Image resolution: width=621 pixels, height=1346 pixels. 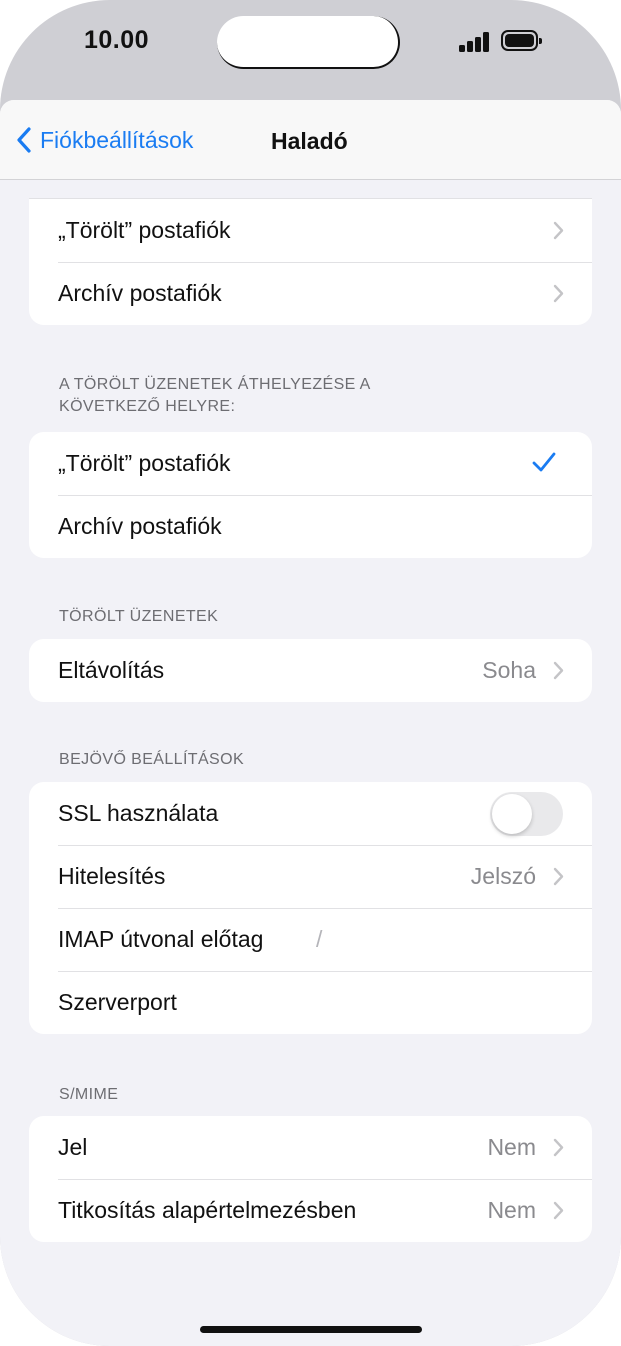 What do you see at coordinates (310, 293) in the screenshot?
I see `list-item-archive-mailbox: Archív postafiók` at bounding box center [310, 293].